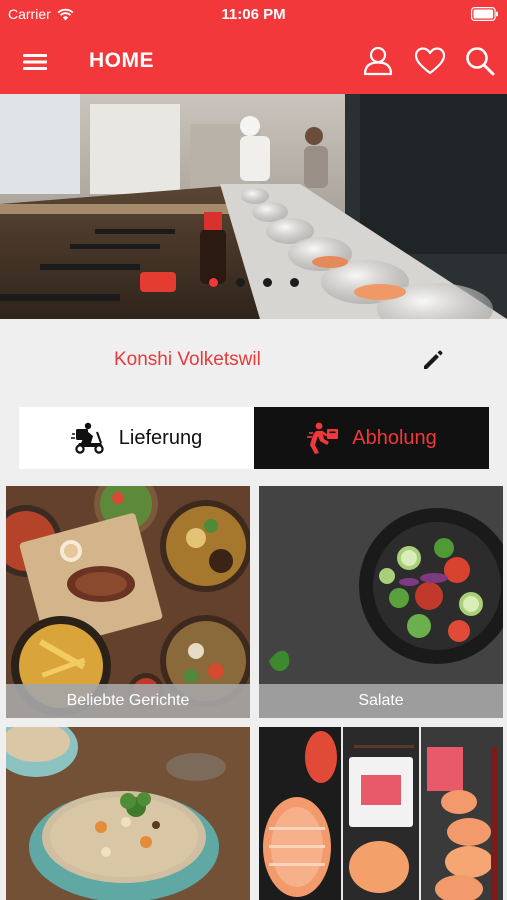 The width and height of the screenshot is (507, 900). What do you see at coordinates (187, 360) in the screenshot?
I see `branch-name: Konshi Volketswil` at bounding box center [187, 360].